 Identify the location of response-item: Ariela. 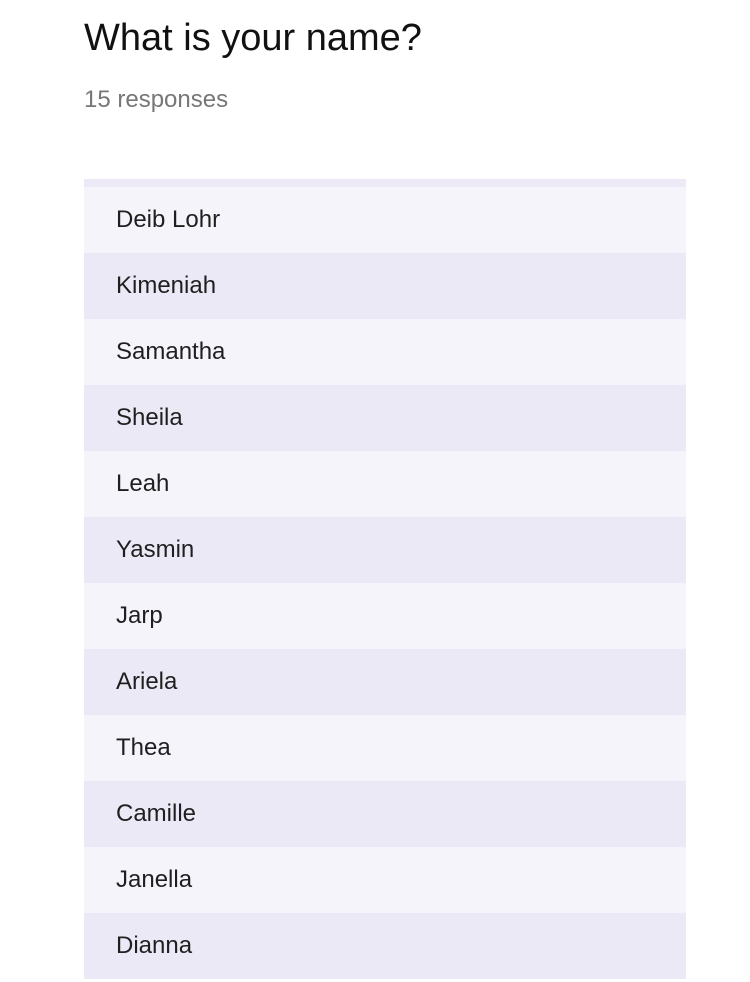
(385, 682).